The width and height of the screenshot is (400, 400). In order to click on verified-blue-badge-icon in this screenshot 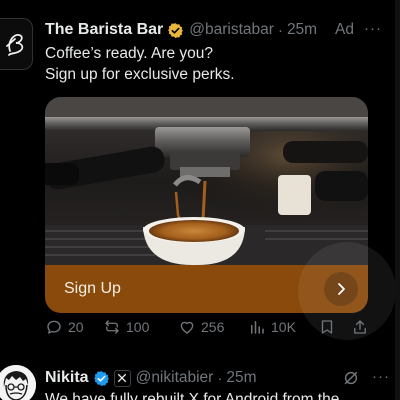, I will do `click(101, 378)`.